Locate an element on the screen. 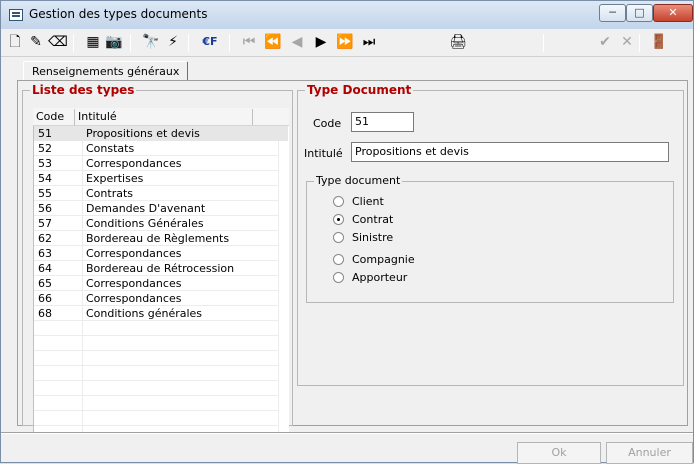 The height and width of the screenshot is (464, 694). list-row: 64 Bordereau de Rétrocession is located at coordinates (161, 268).